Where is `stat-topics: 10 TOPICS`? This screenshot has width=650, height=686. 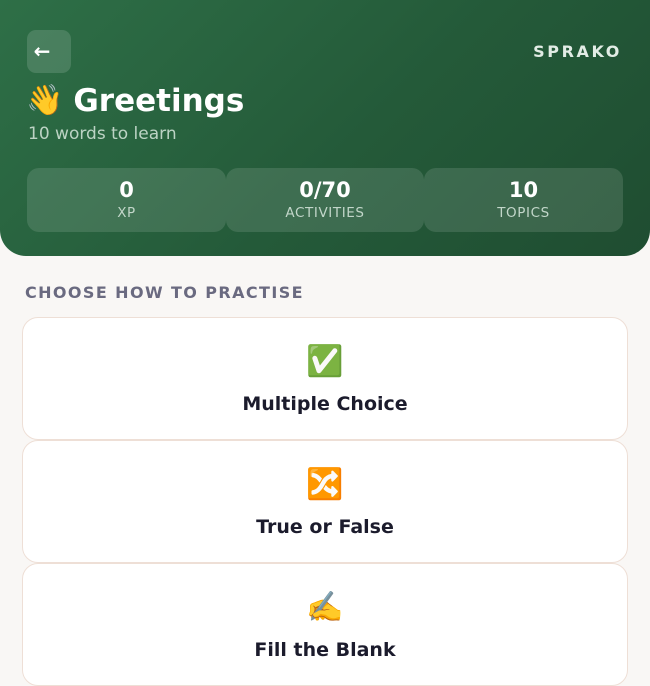
stat-topics: 10 TOPICS is located at coordinates (523, 200).